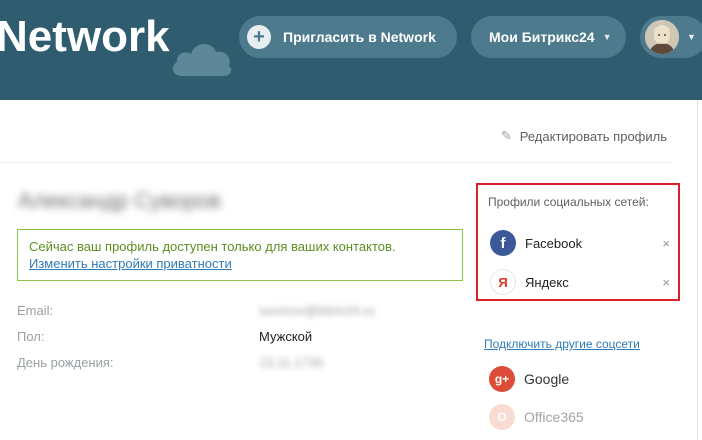 The image size is (702, 440). What do you see at coordinates (568, 202) in the screenshot?
I see `social-profiles-title: Профили социальных сетей:` at bounding box center [568, 202].